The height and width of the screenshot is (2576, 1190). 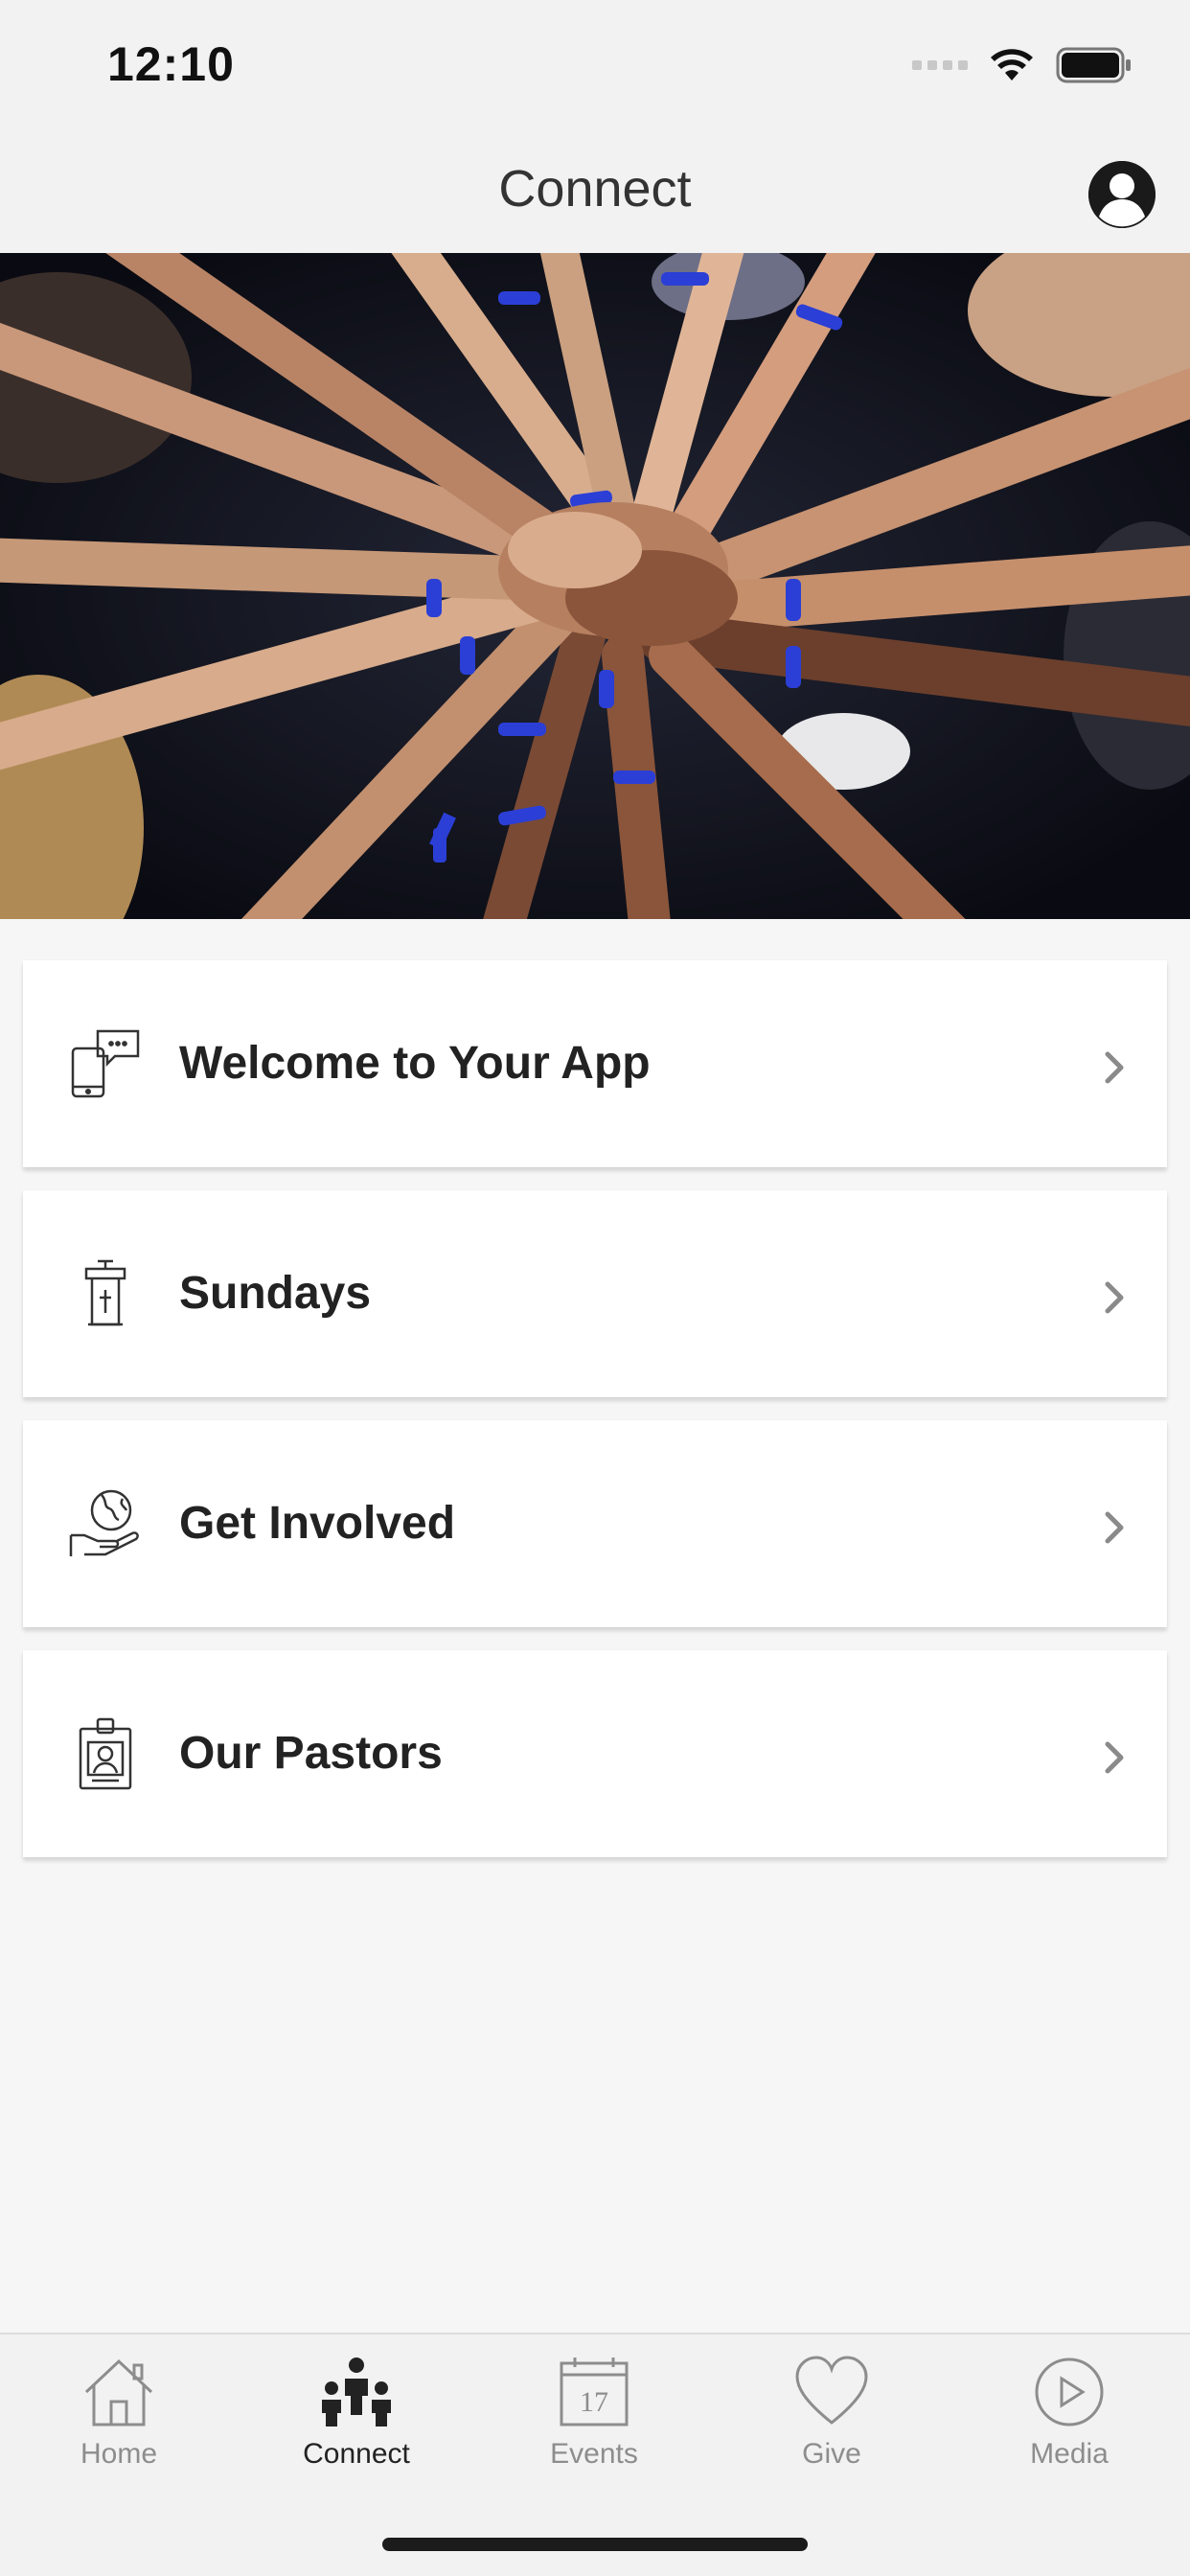 I want to click on svg-text: 17, so click(x=594, y=2402).